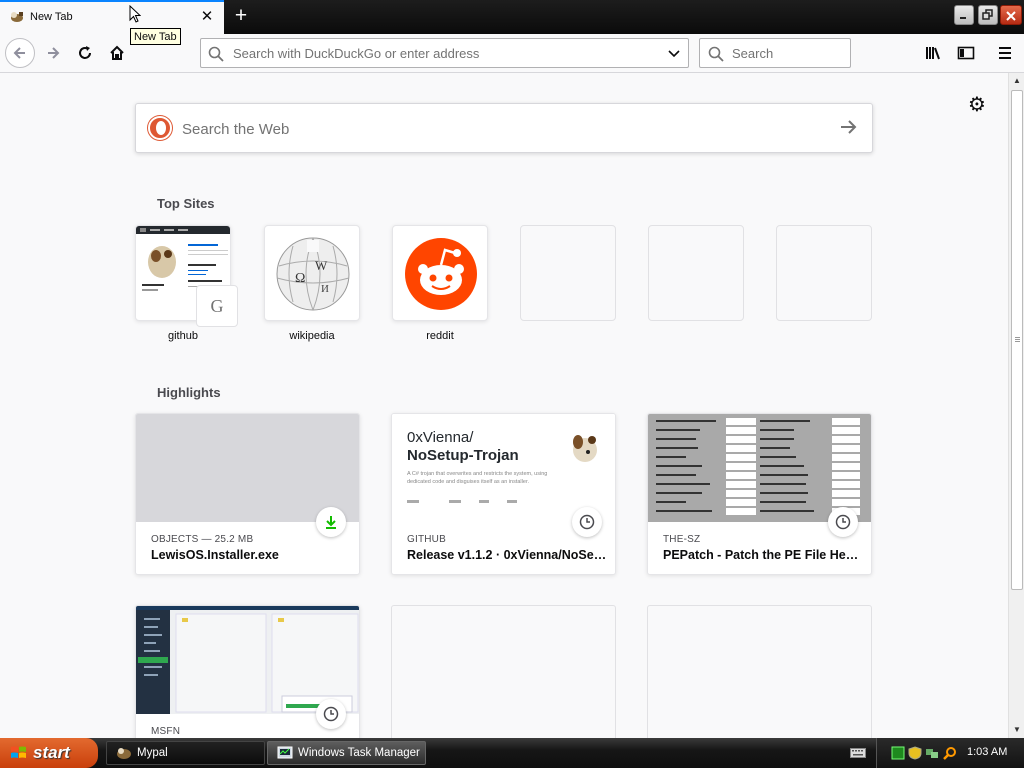  I want to click on reload-button, so click(85, 53).